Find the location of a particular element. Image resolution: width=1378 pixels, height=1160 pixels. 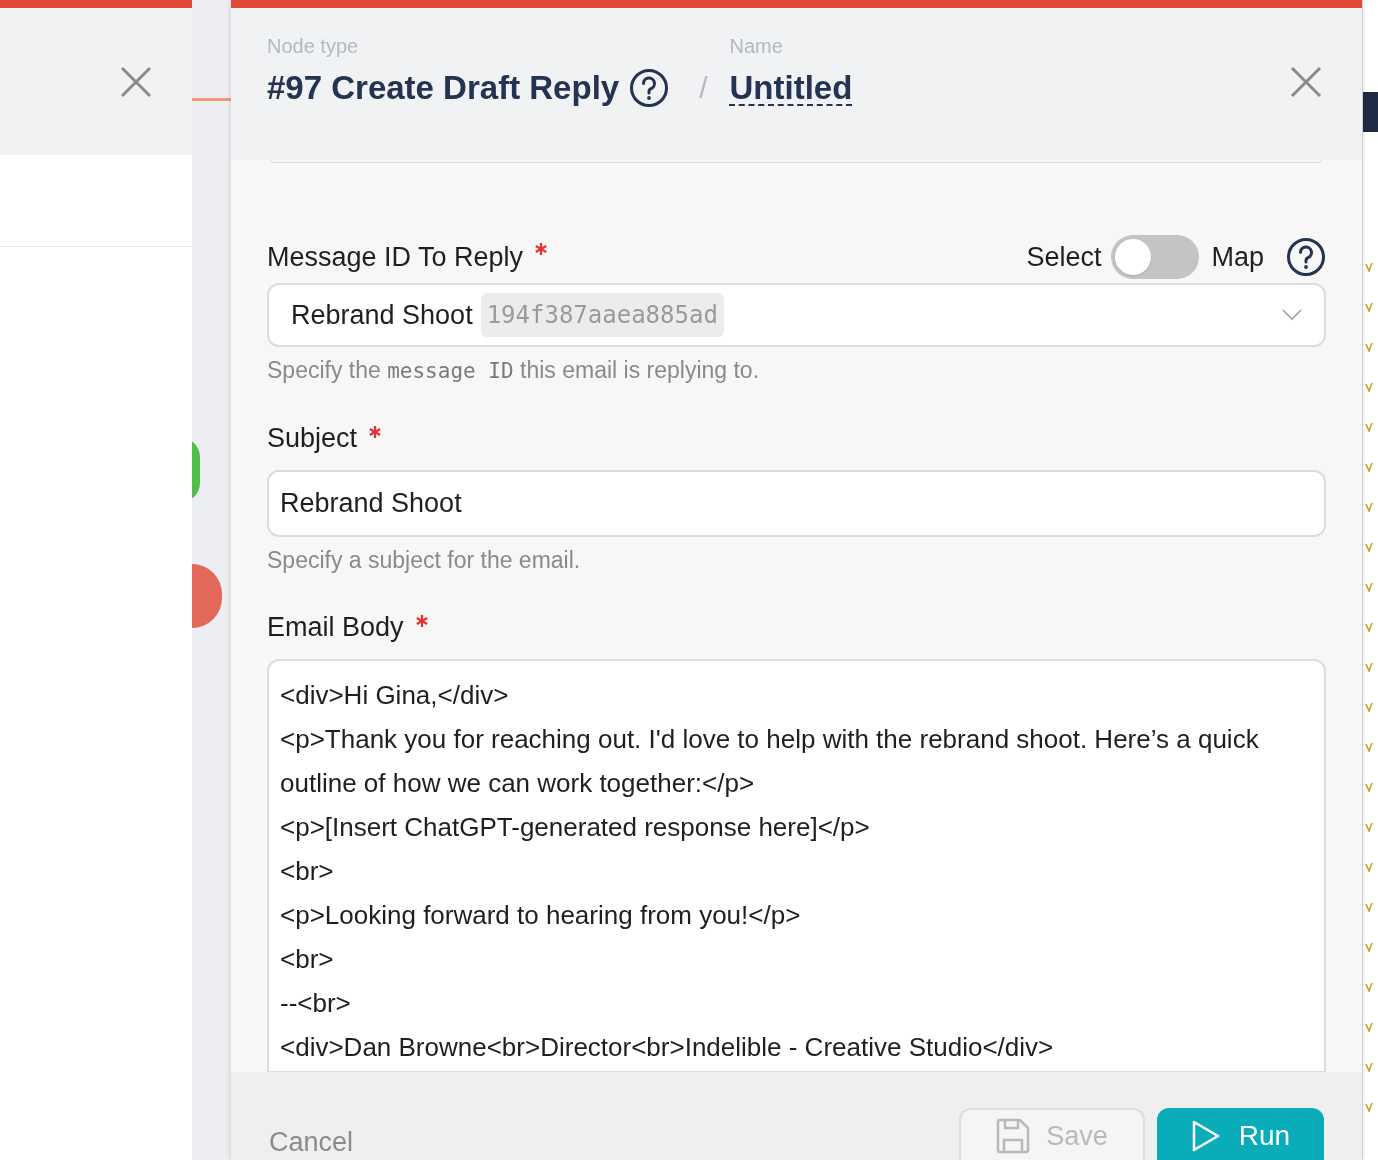

dark-bar is located at coordinates (1370, 112).